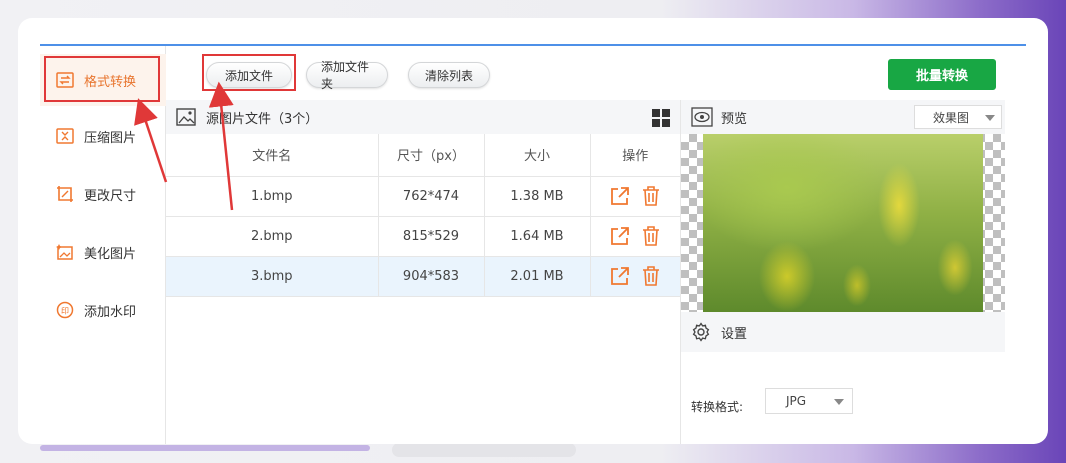  I want to click on file-name: 1.bmp, so click(272, 196).